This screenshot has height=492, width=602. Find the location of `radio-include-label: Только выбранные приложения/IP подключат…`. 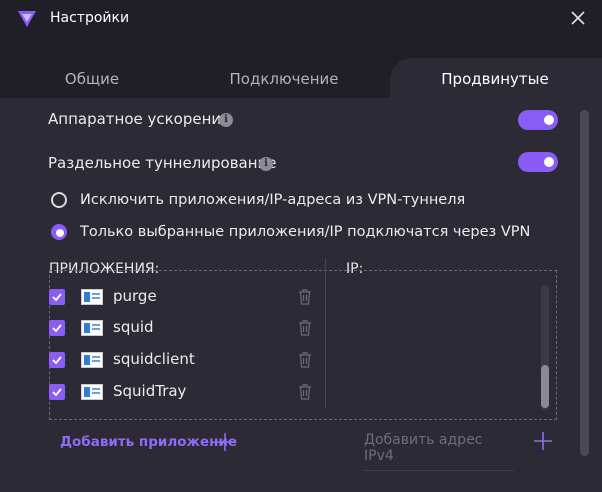

radio-include-label: Только выбранные приложения/IP подключат… is located at coordinates (305, 232).